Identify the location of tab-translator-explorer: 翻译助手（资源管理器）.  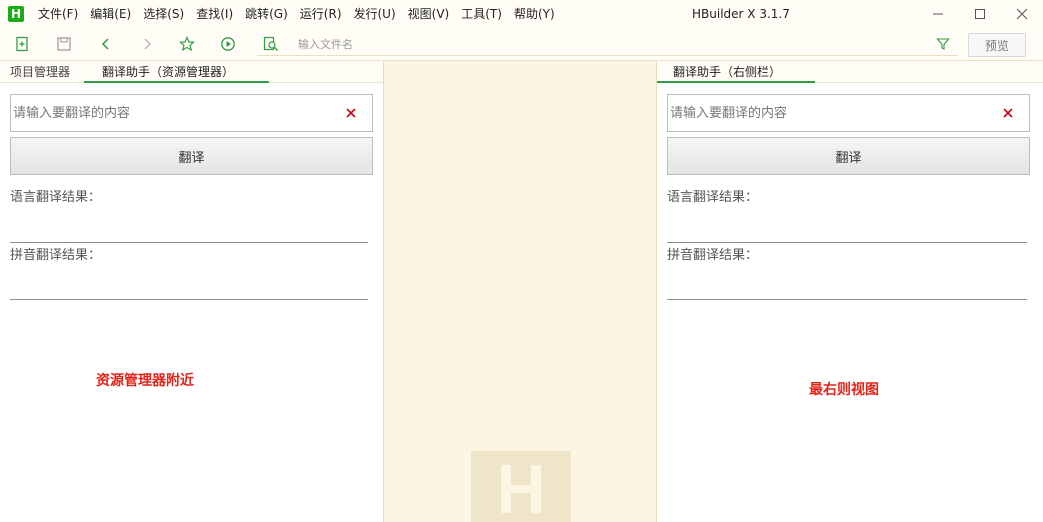
(176, 72).